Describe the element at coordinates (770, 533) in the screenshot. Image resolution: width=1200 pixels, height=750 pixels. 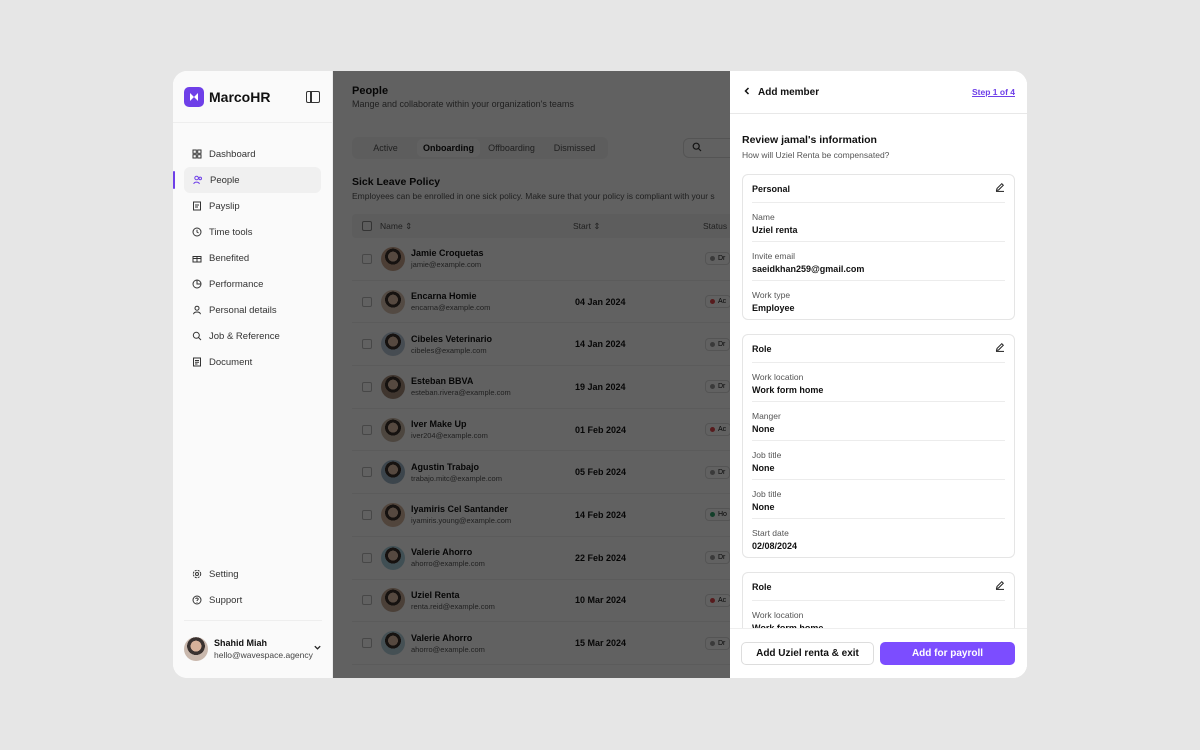
I see `field-label: Start date` at that location.